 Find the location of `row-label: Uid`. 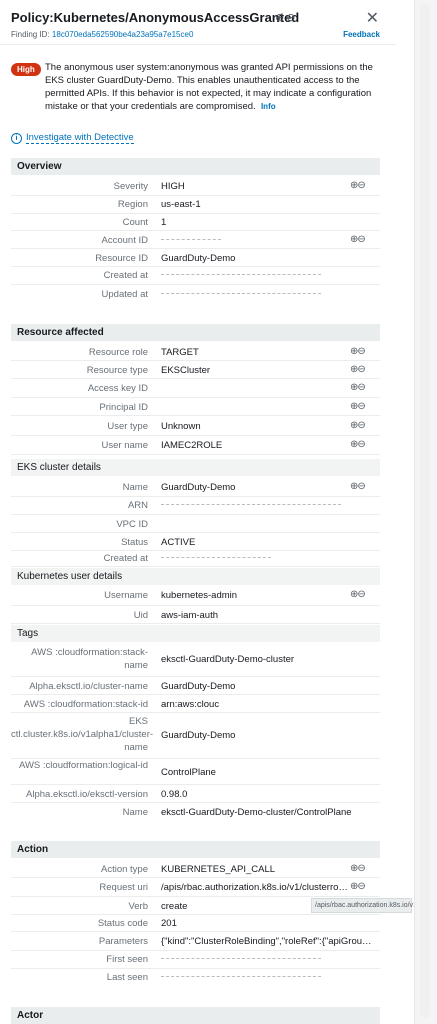

row-label: Uid is located at coordinates (140, 615).